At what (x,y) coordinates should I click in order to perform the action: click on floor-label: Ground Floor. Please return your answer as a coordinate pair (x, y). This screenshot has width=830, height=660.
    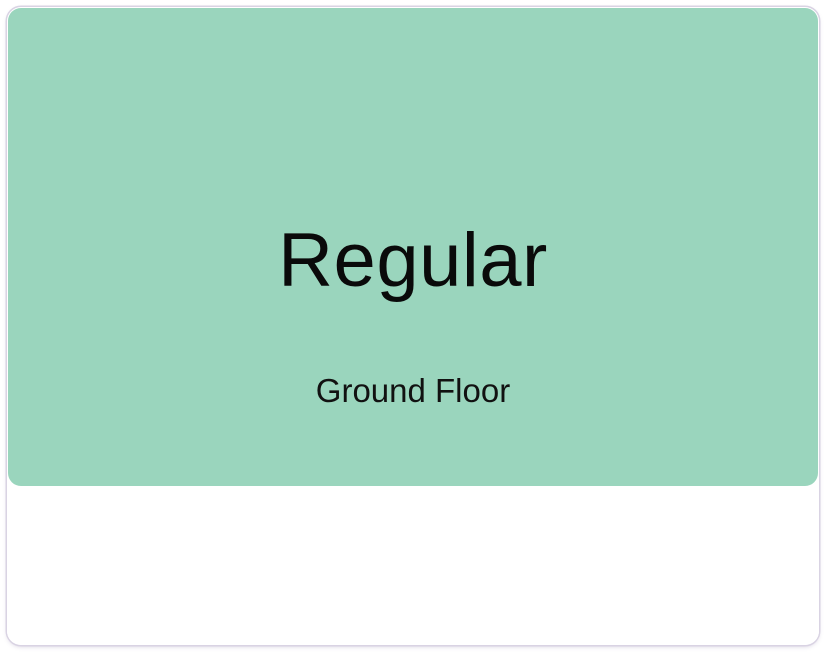
    Looking at the image, I should click on (413, 390).